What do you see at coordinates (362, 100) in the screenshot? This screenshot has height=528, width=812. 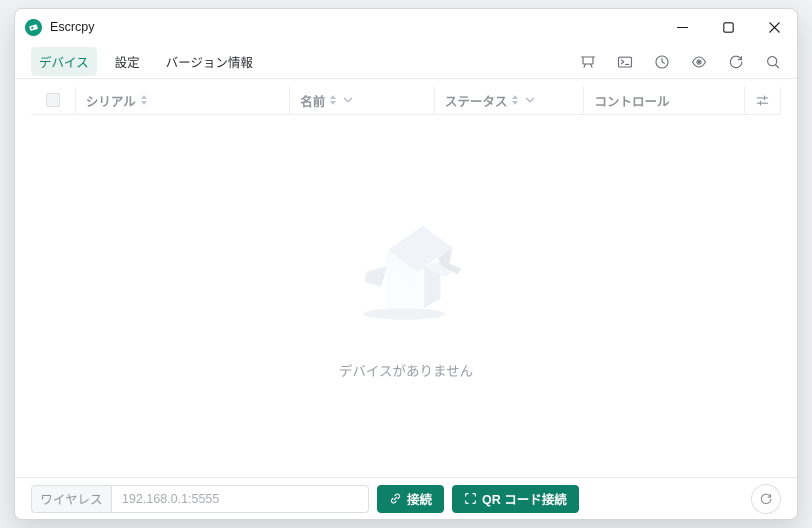 I see `column-header-name: 名前` at bounding box center [362, 100].